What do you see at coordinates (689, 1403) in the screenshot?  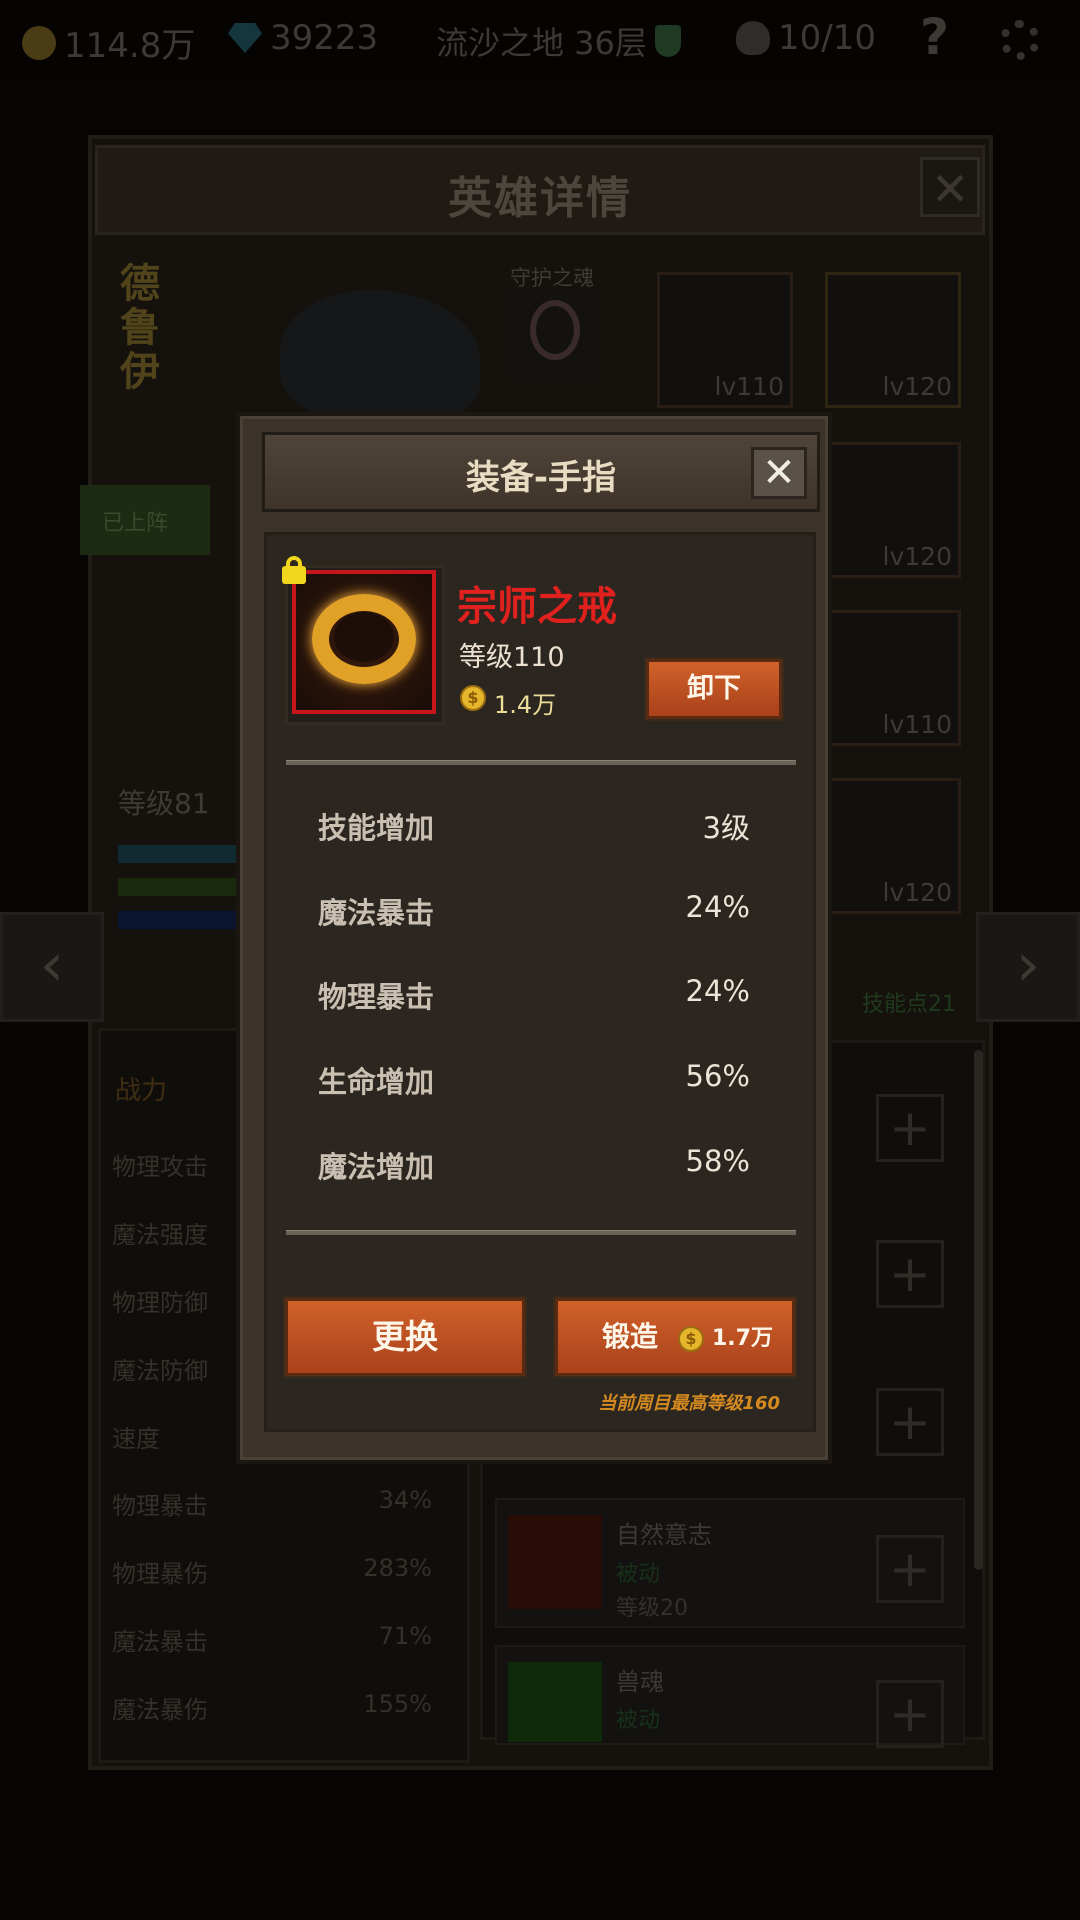 I see `max-level-note: 当前周目最高等级160` at bounding box center [689, 1403].